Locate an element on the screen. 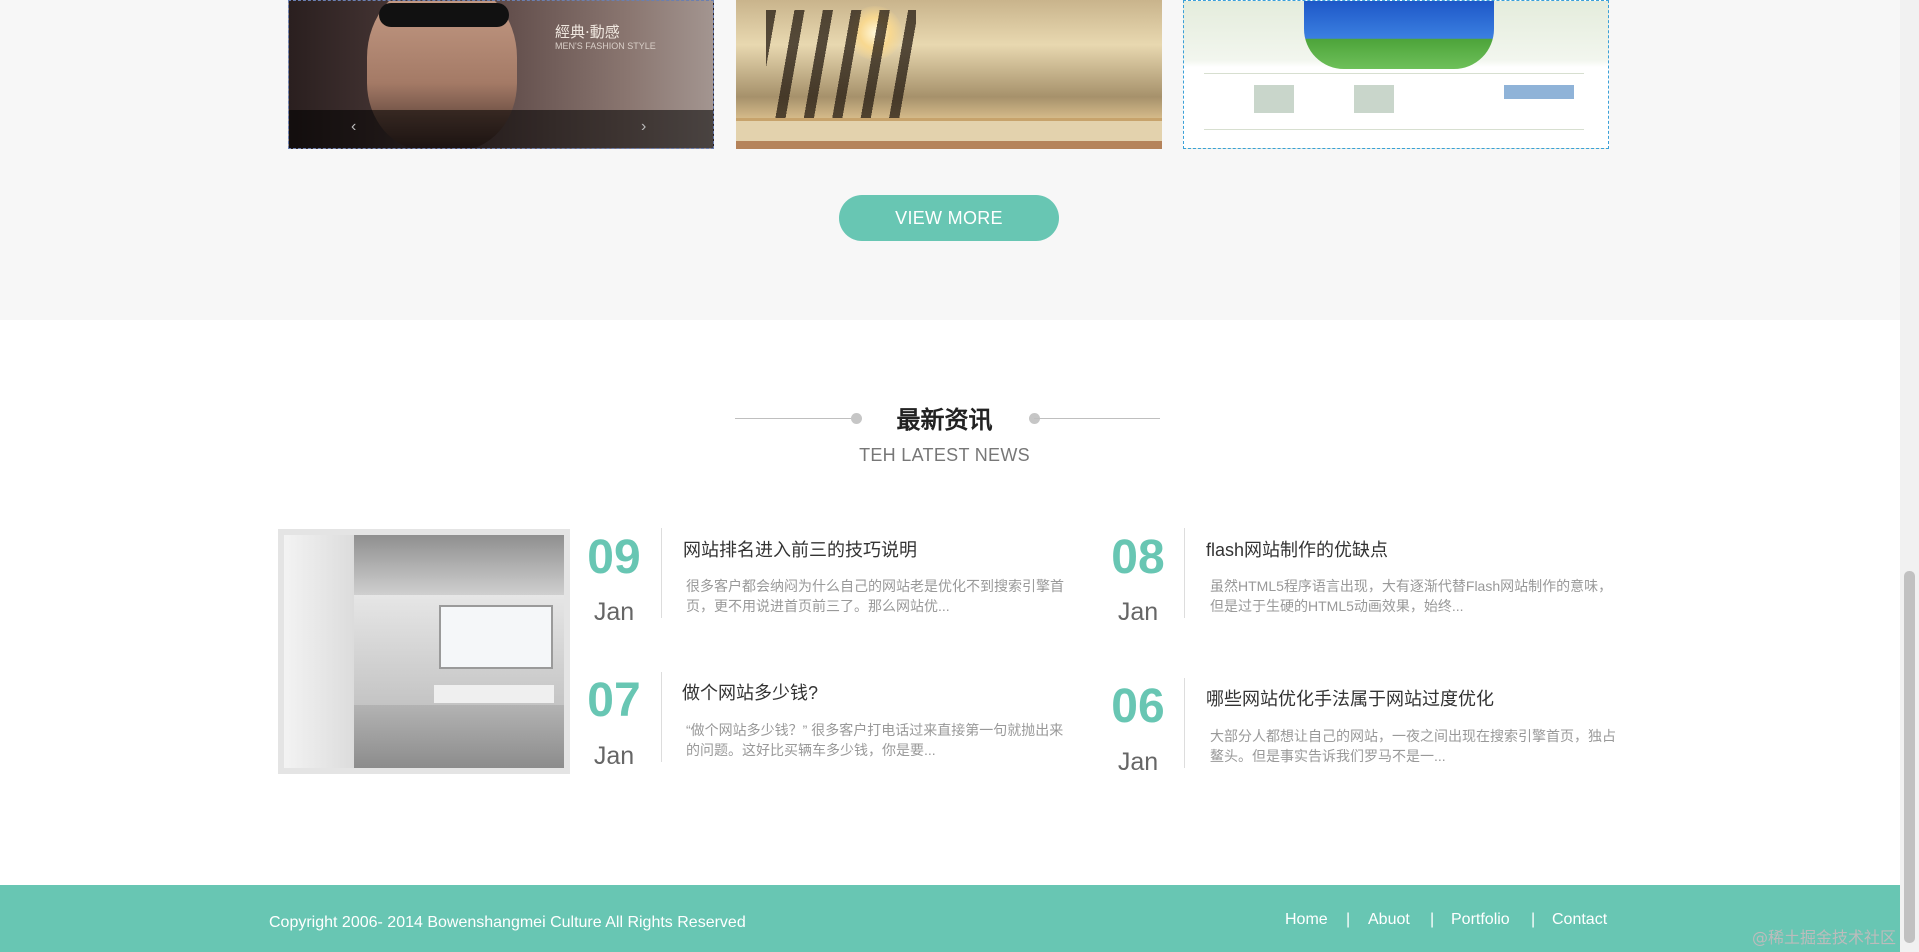 This screenshot has height=952, width=1919. section-title: 最新资讯 is located at coordinates (944, 420).